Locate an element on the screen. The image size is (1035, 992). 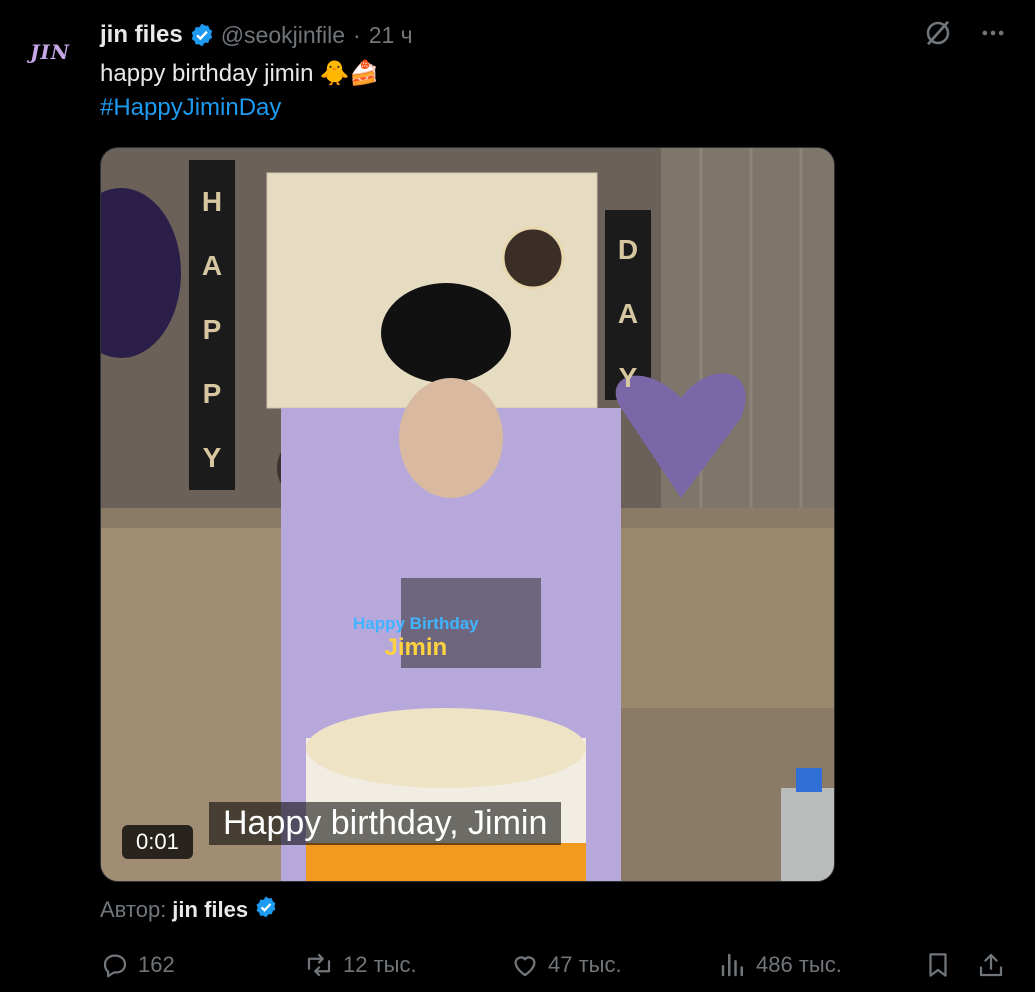
more-icon is located at coordinates (993, 33).